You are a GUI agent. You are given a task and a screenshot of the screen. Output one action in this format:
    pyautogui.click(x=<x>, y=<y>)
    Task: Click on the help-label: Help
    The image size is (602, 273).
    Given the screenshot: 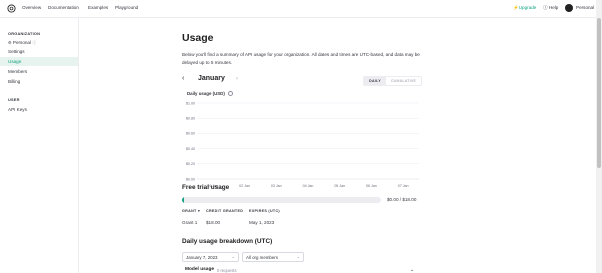 What is the action you would take?
    pyautogui.click(x=553, y=7)
    